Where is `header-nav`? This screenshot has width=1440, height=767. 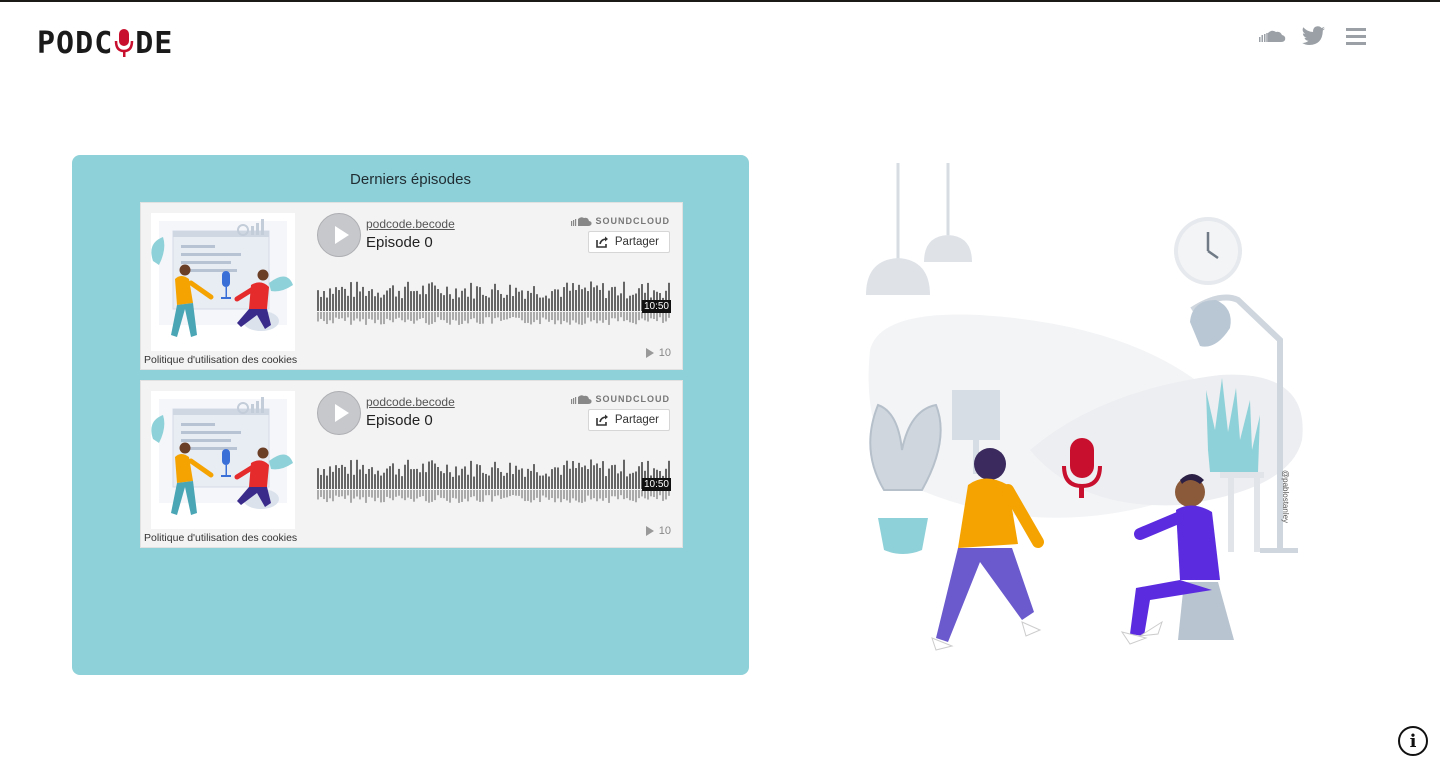 header-nav is located at coordinates (1314, 36).